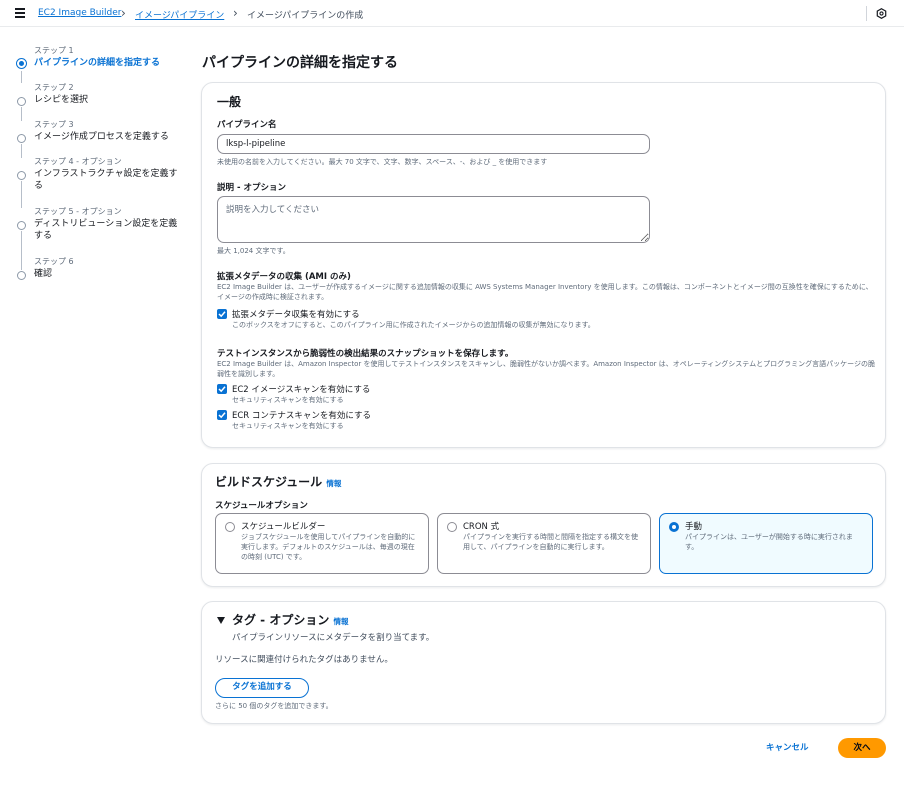  What do you see at coordinates (230, 527) in the screenshot?
I see `schedule-builder-radio` at bounding box center [230, 527].